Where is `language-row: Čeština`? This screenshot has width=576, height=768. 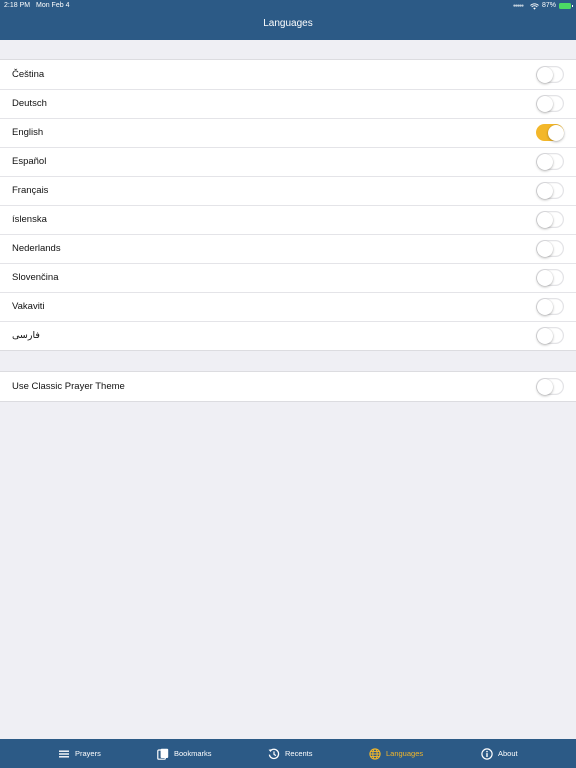 language-row: Čeština is located at coordinates (288, 74).